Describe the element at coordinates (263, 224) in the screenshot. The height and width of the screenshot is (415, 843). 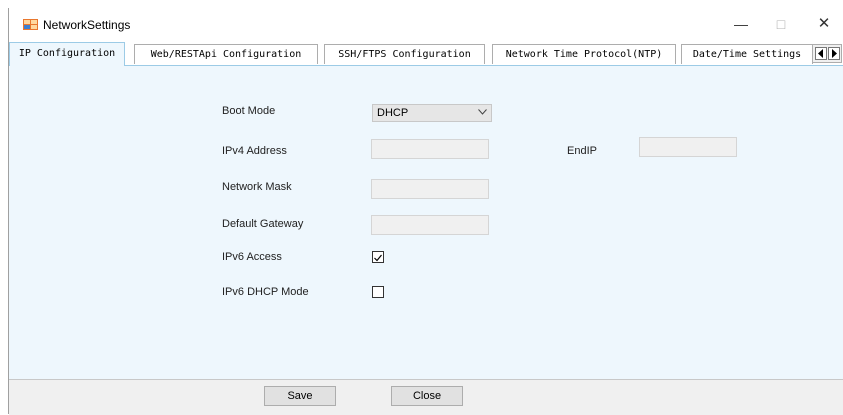
I see `default-gateway-label: Default Gateway` at that location.